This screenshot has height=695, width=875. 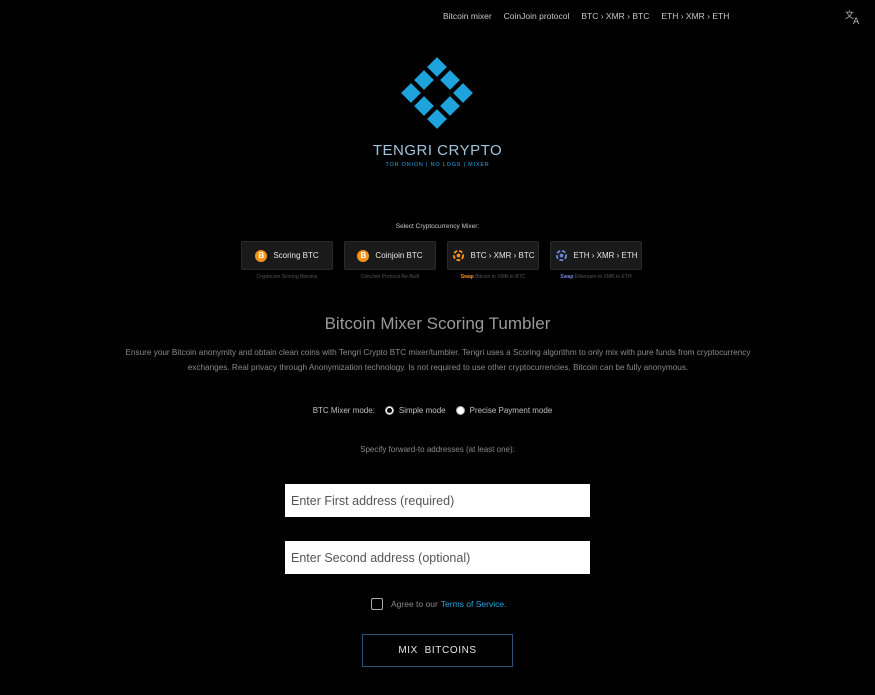 I want to click on nav-link-eth-xmr-eth: ETH › XMR › ETH, so click(x=695, y=16).